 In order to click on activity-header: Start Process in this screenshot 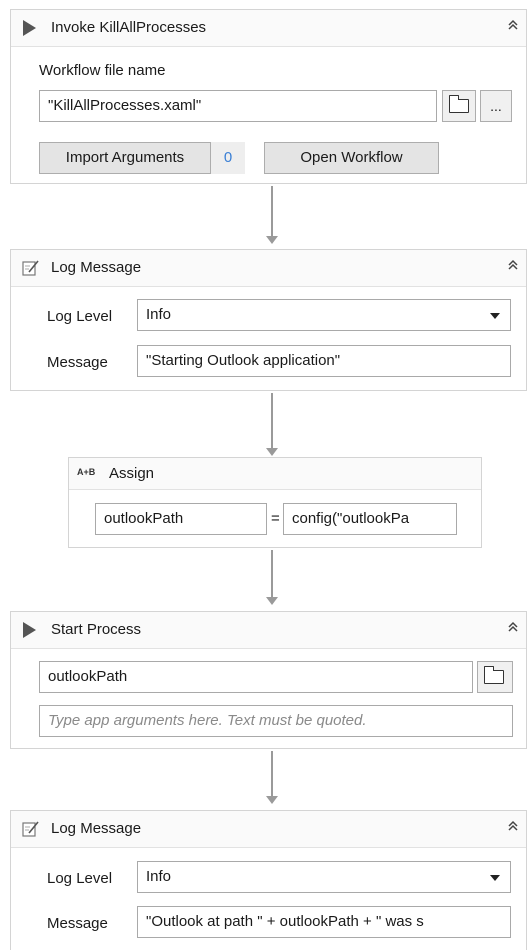, I will do `click(268, 630)`.